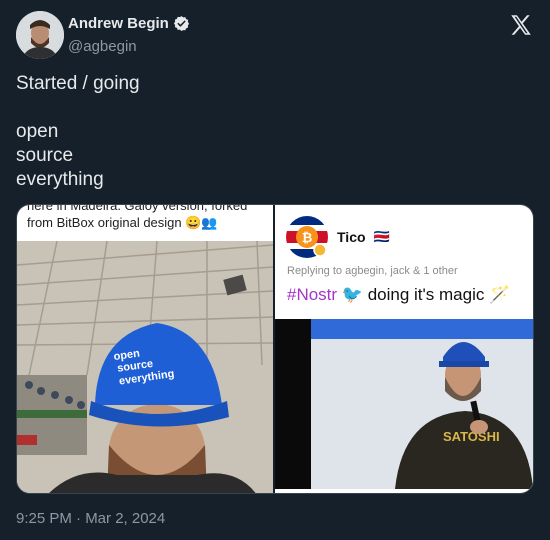 The width and height of the screenshot is (550, 540). Describe the element at coordinates (90, 518) in the screenshot. I see `post-timestamp: 9:25 PM · Mar 2, 2024` at that location.